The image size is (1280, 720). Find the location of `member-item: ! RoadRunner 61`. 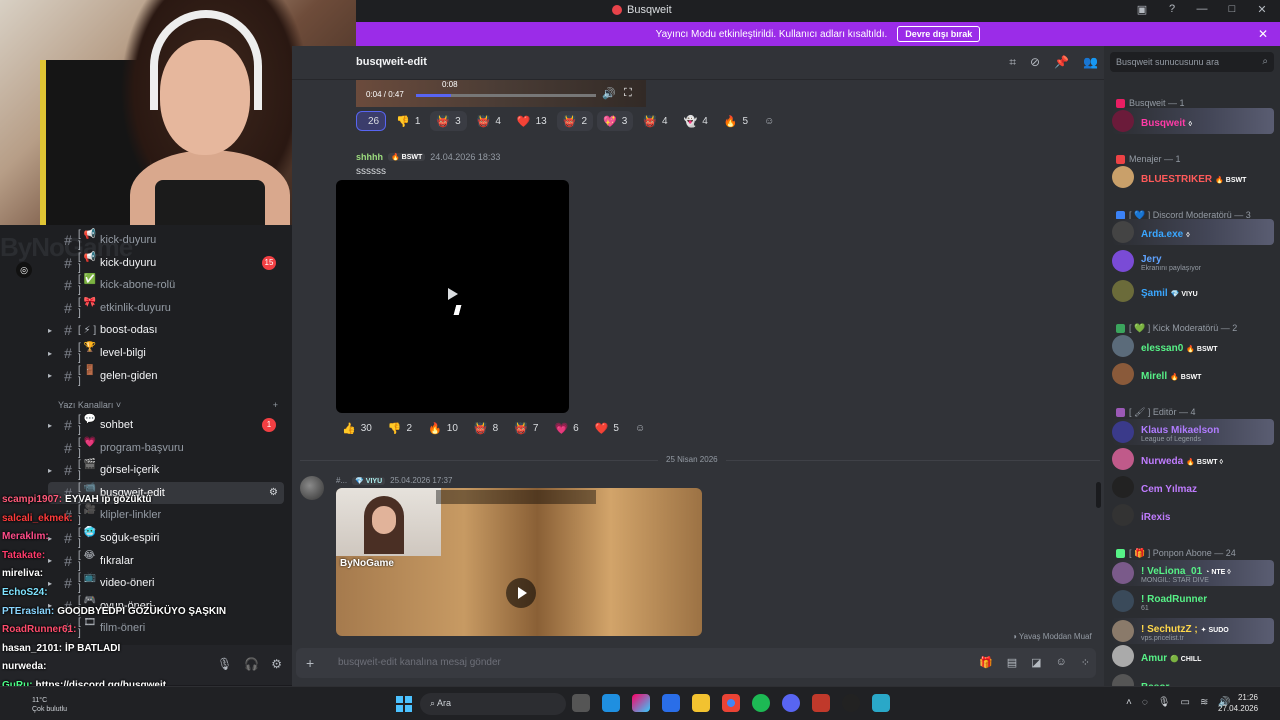

member-item: ! RoadRunner 61 is located at coordinates (1193, 601).